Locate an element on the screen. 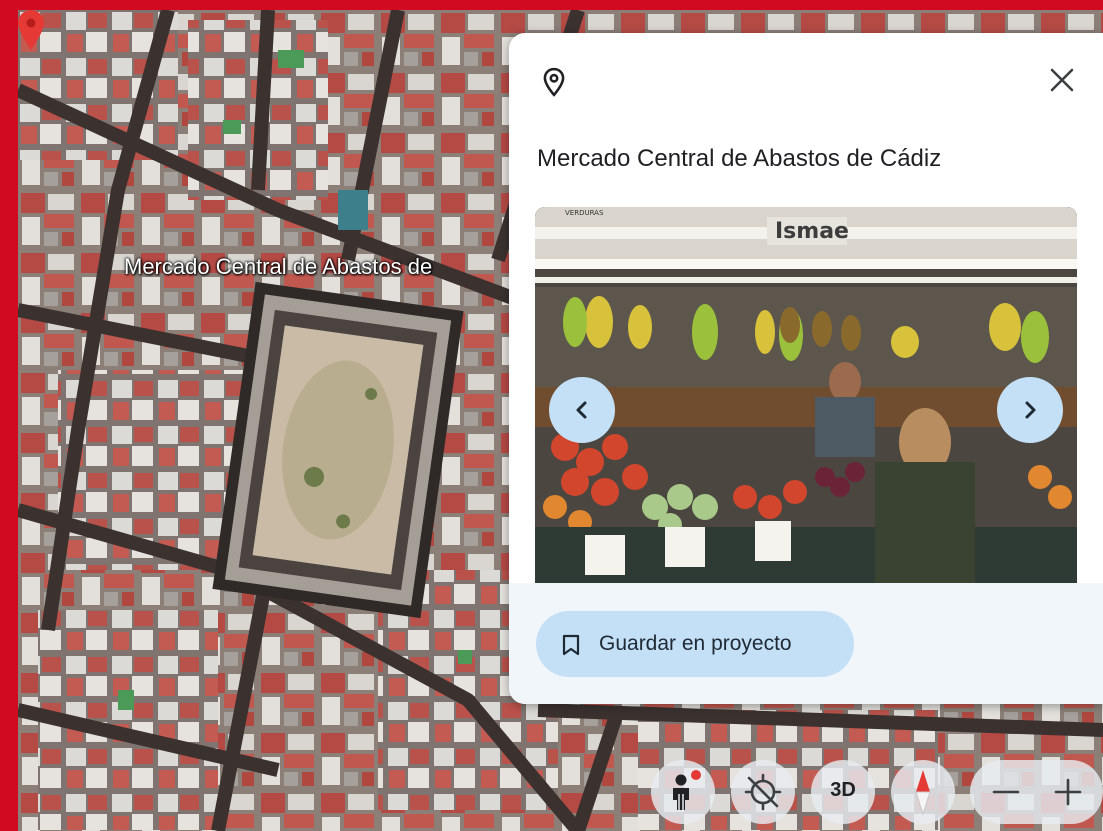 This screenshot has width=1103, height=831. place-title: Mercado Central de Abastos de Cádiz is located at coordinates (739, 158).